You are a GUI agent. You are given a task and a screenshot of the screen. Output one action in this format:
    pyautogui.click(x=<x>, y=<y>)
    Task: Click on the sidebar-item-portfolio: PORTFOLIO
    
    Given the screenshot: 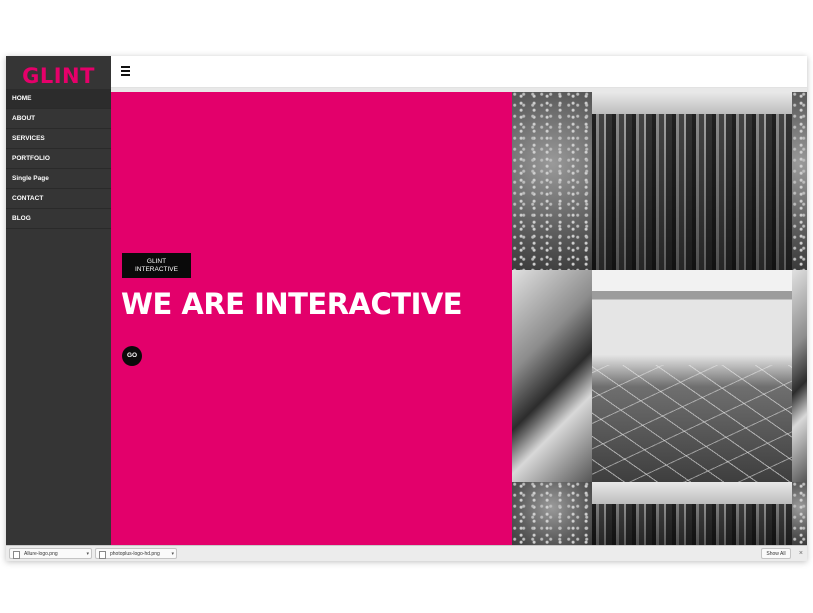 What is the action you would take?
    pyautogui.click(x=58, y=159)
    